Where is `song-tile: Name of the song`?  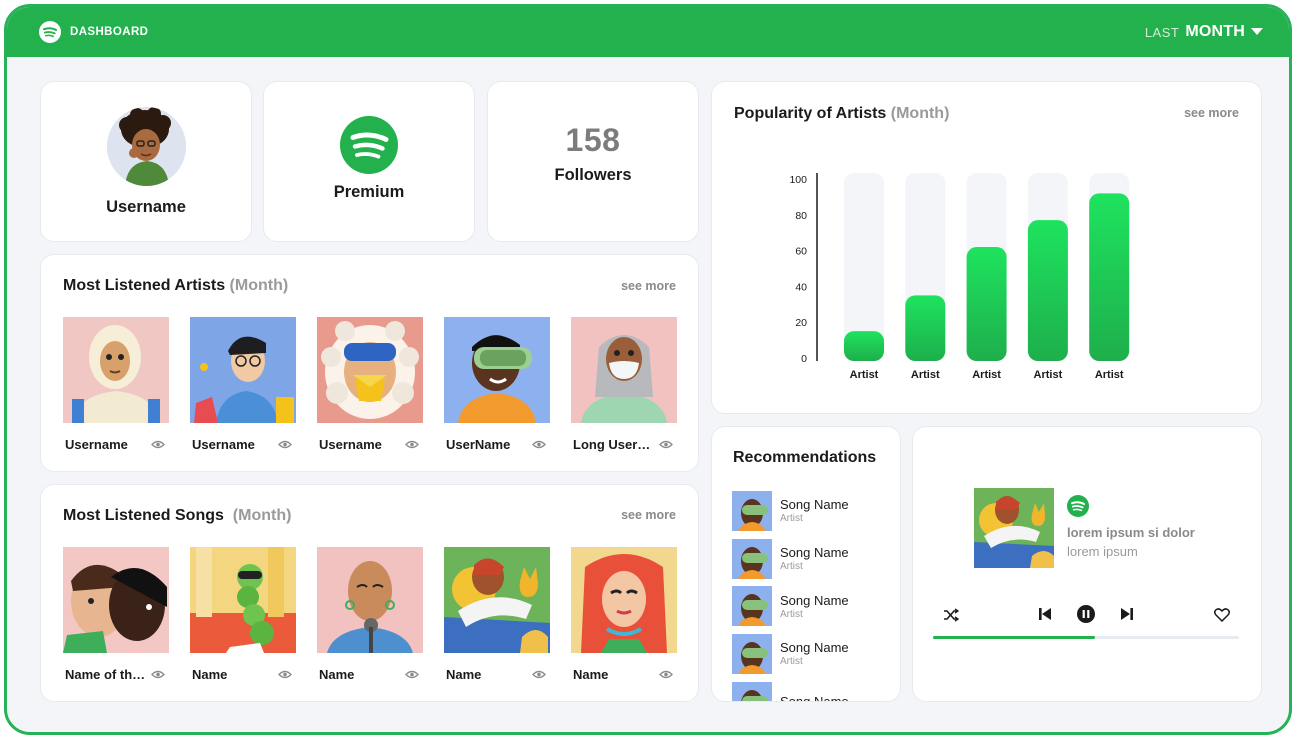
song-tile: Name of the song is located at coordinates (116, 614).